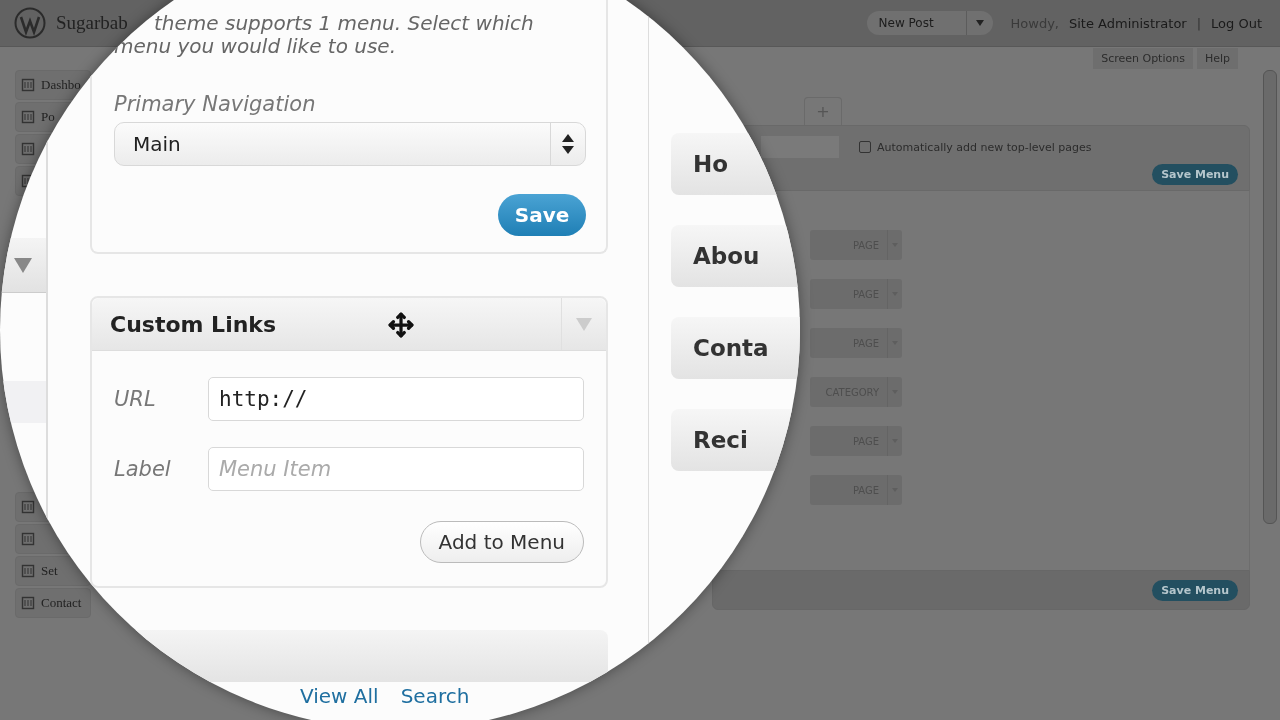 This screenshot has height=720, width=1280. Describe the element at coordinates (800, 147) in the screenshot. I see `menu-name-field` at that location.